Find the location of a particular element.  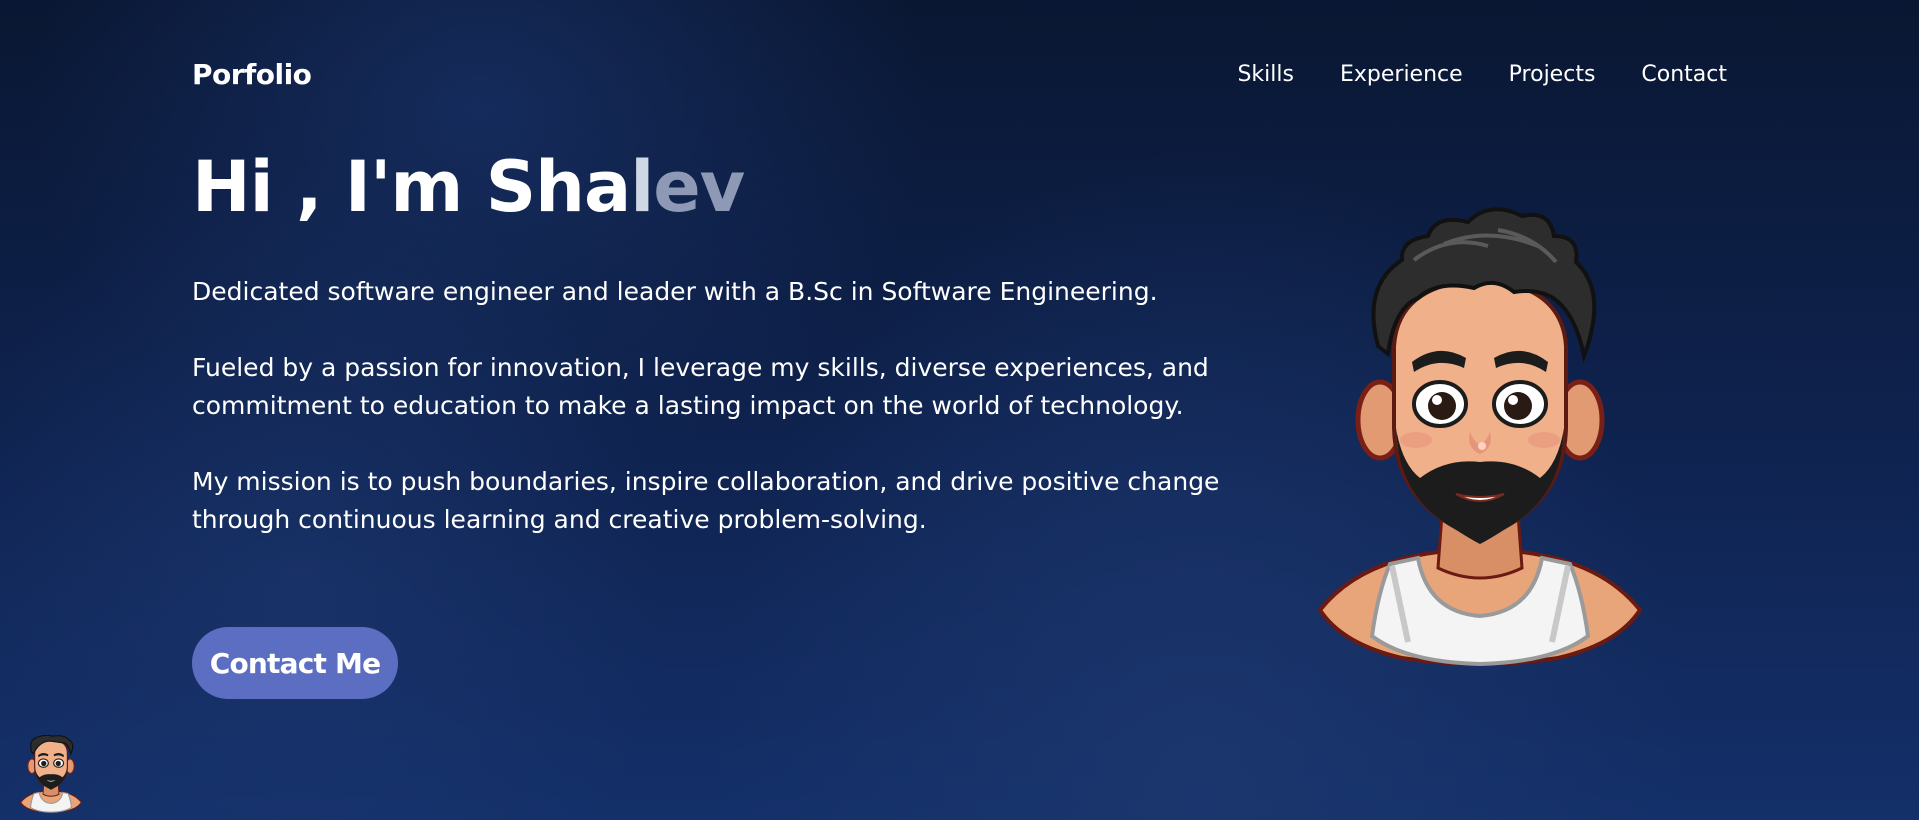

nav-link-contact: Contact is located at coordinates (1684, 74).